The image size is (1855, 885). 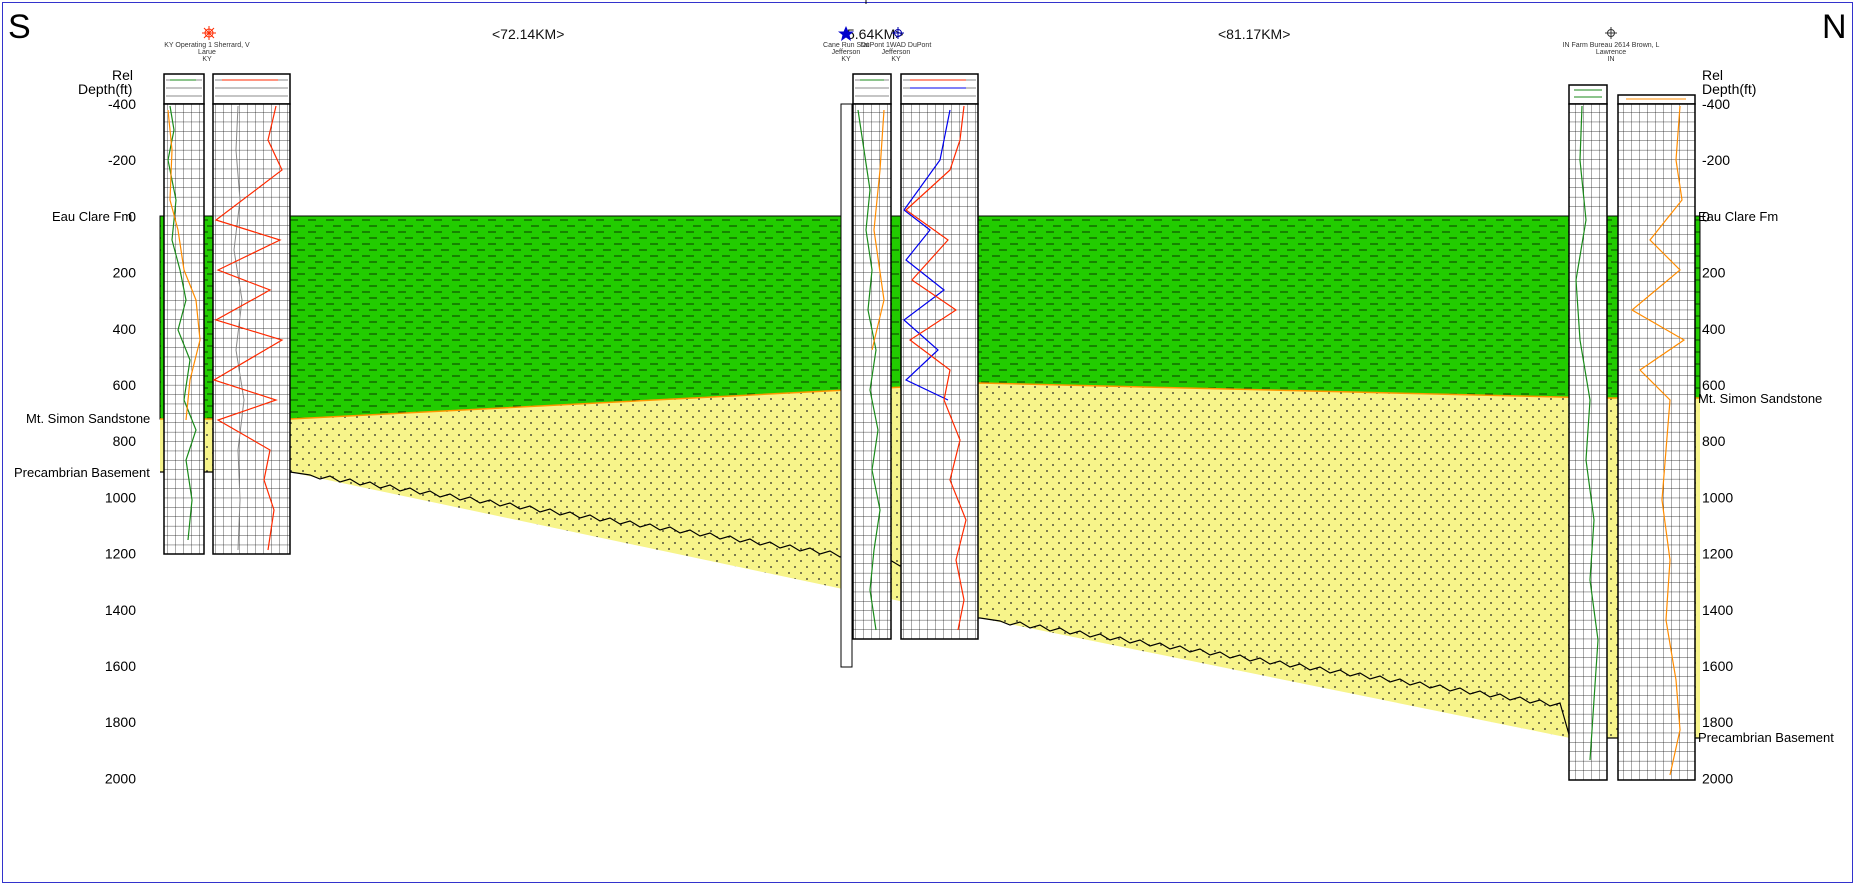 I want to click on distance-label-3: <81.17KM>, so click(x=1254, y=34).